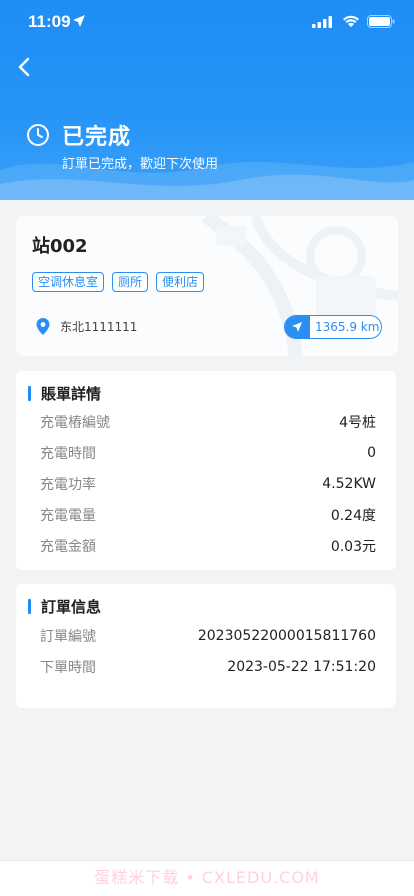 This screenshot has width=414, height=896. I want to click on order-row-number: 訂單編號 20230522000015811760, so click(208, 636).